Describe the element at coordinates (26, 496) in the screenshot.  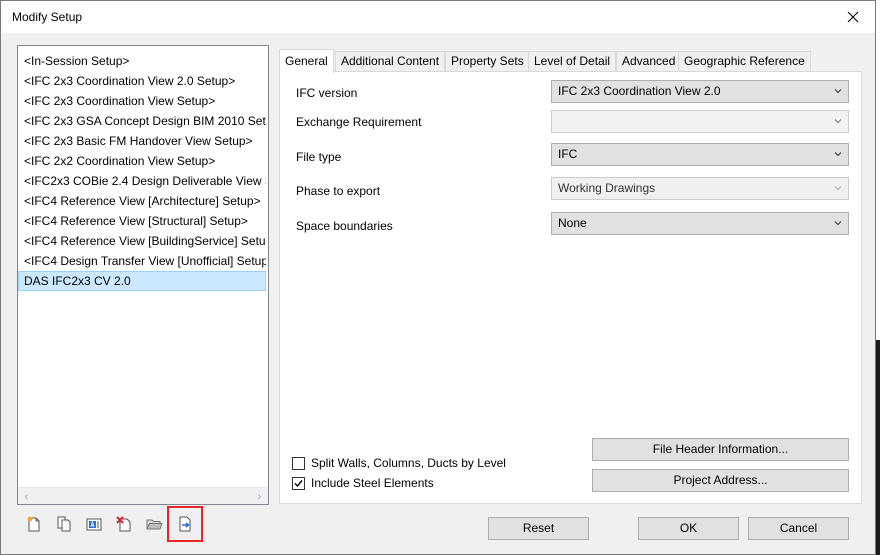
I see `scroll-left-icon: ‹` at that location.